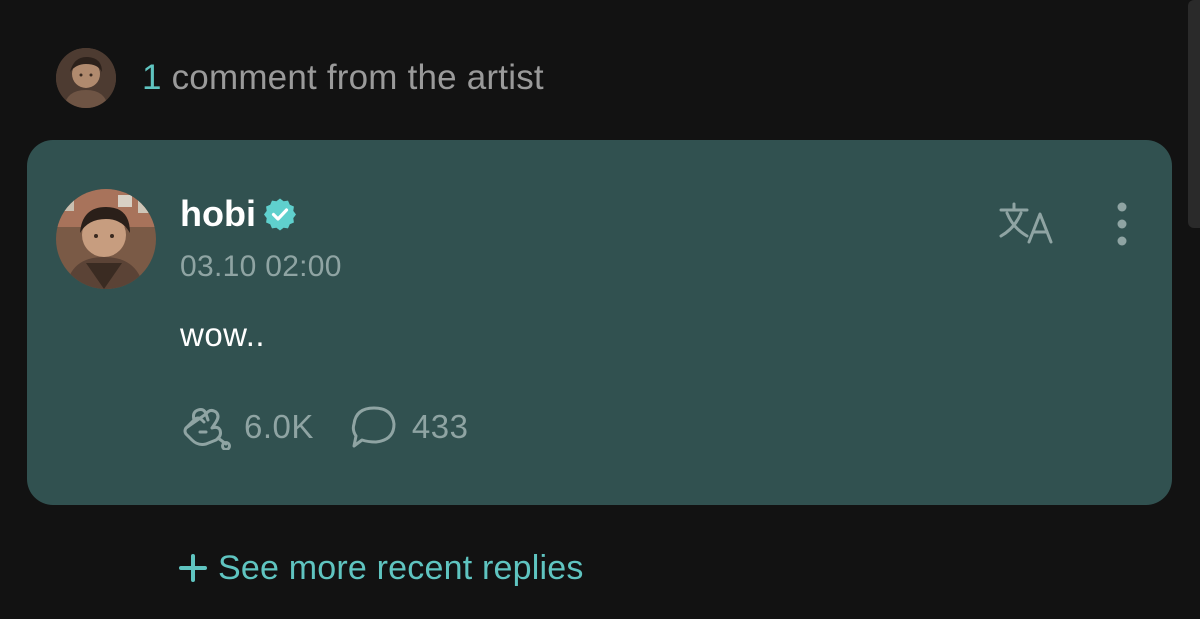  What do you see at coordinates (279, 214) in the screenshot?
I see `verified-badge-icon` at bounding box center [279, 214].